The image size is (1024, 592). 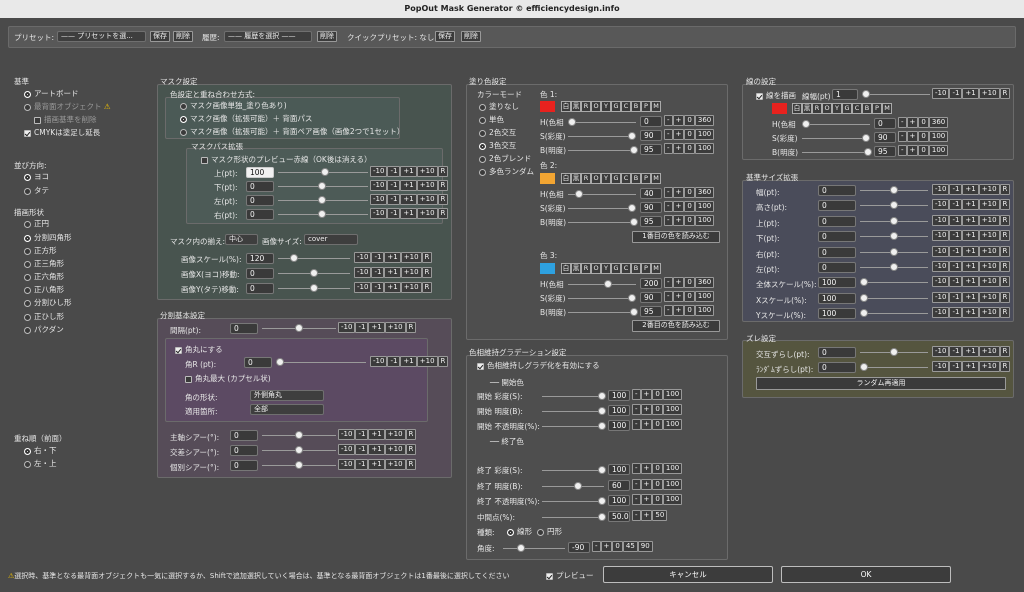 What do you see at coordinates (241, 239) in the screenshot?
I see `mask-align-select: 中心` at bounding box center [241, 239].